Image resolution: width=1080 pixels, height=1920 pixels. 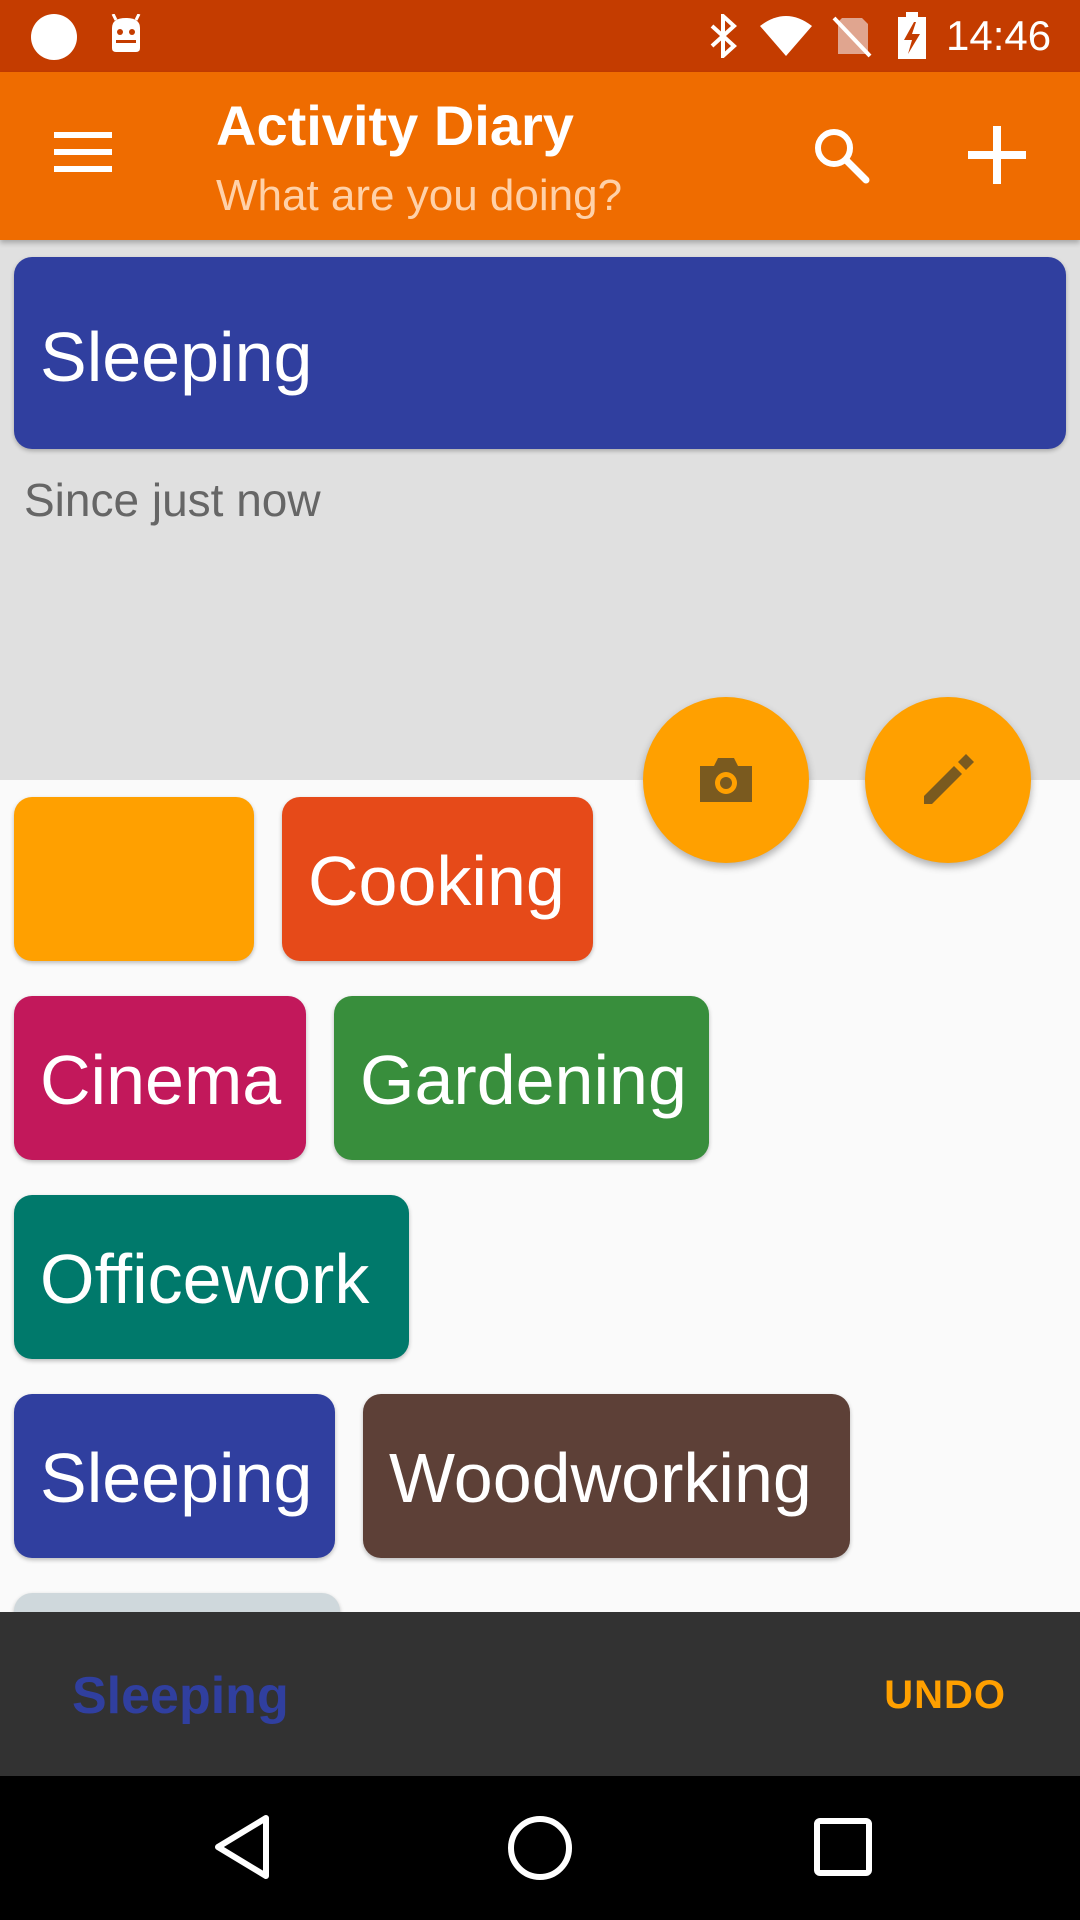 I want to click on activity-label: Sleeping, so click(x=176, y=1478).